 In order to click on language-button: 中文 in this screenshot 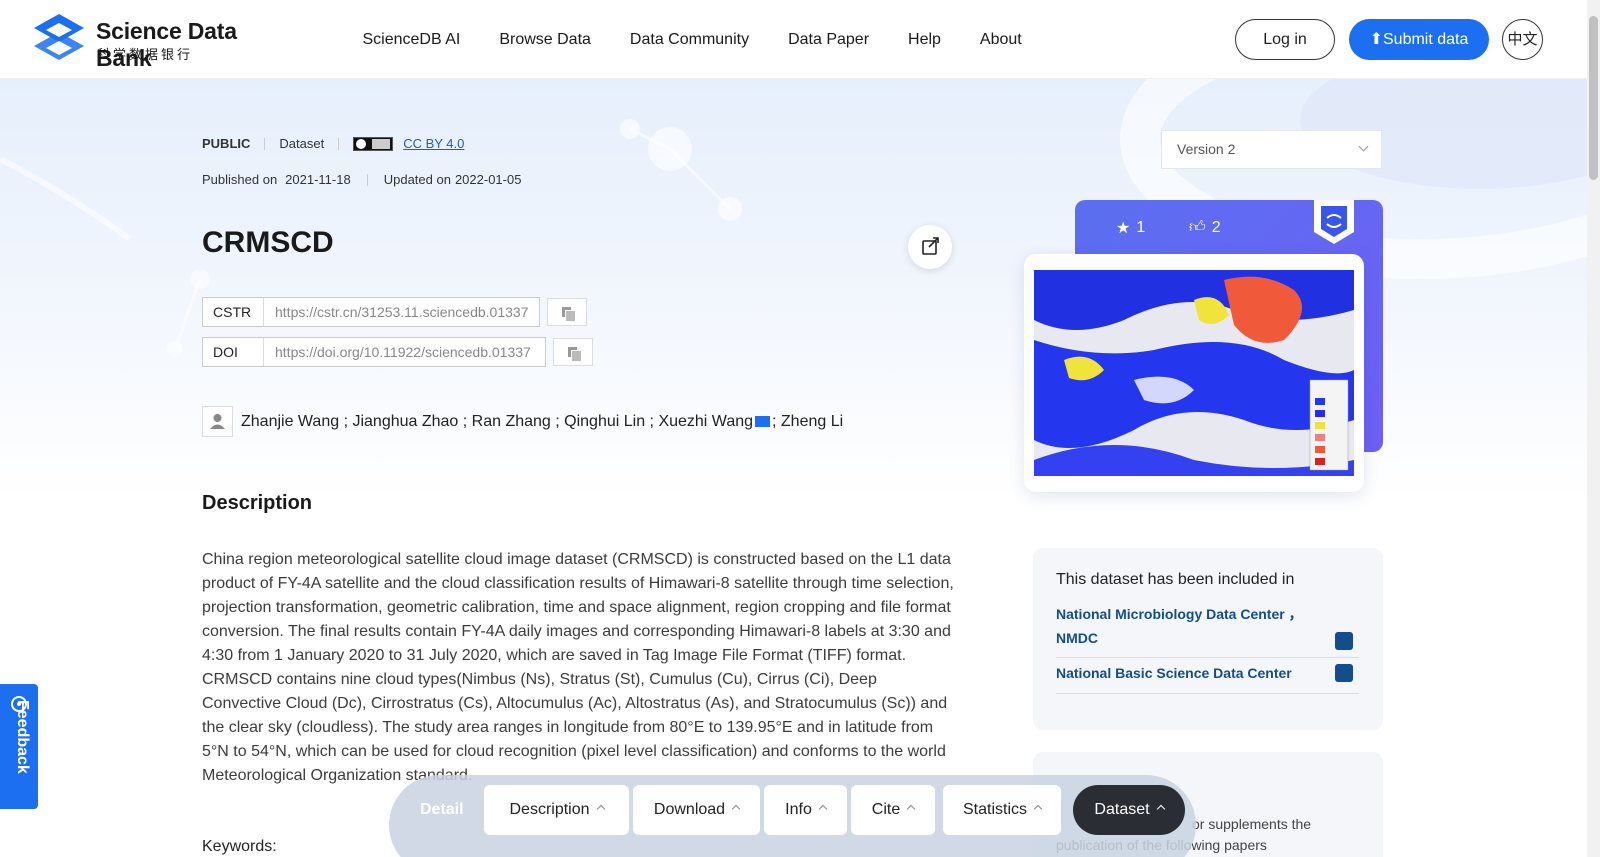, I will do `click(1522, 39)`.